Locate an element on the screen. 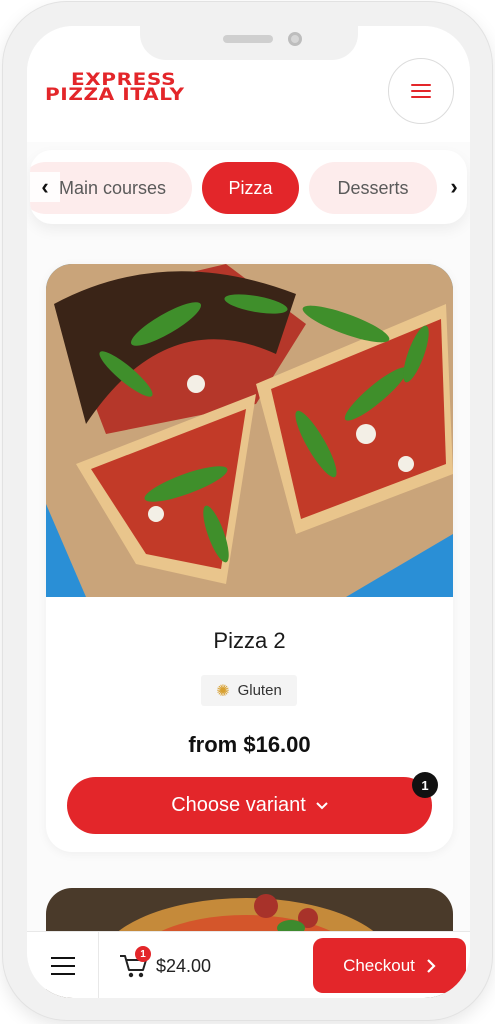 The height and width of the screenshot is (1024, 495). chevron-right-icon: › is located at coordinates (453, 187).